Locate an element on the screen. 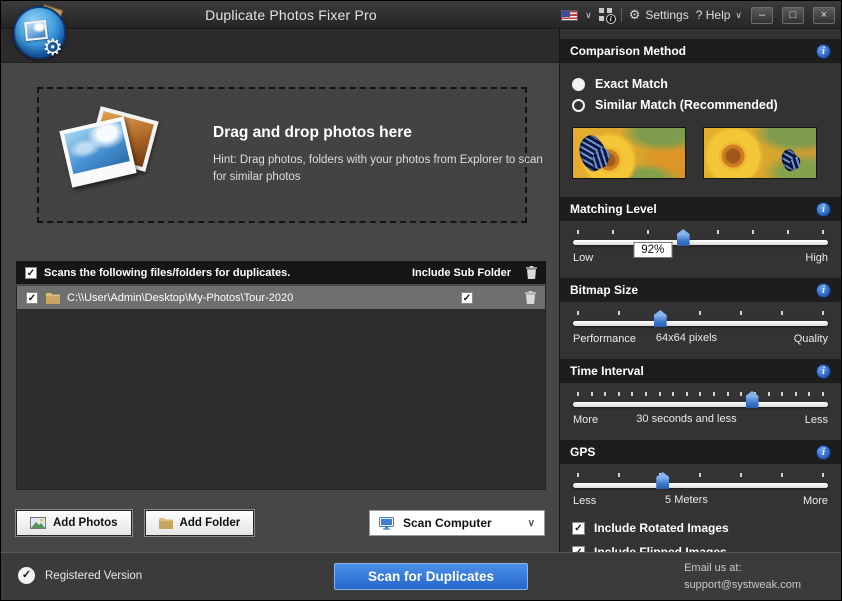 This screenshot has width=842, height=601. registered-check-icon: ✓ is located at coordinates (26, 575).